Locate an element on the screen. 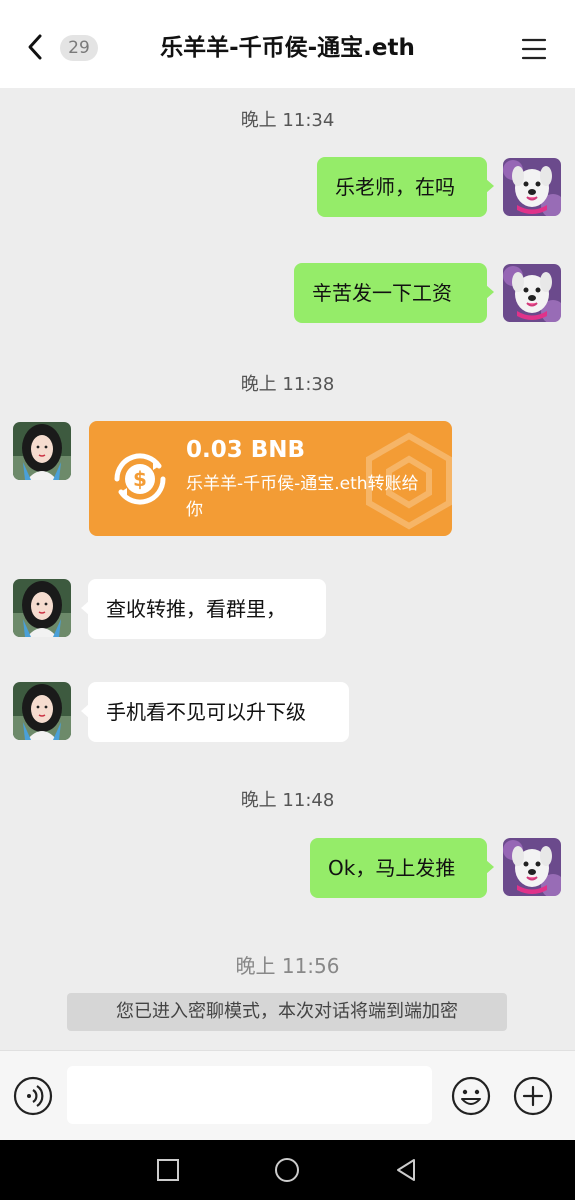  circle-icon is located at coordinates (287, 1170).